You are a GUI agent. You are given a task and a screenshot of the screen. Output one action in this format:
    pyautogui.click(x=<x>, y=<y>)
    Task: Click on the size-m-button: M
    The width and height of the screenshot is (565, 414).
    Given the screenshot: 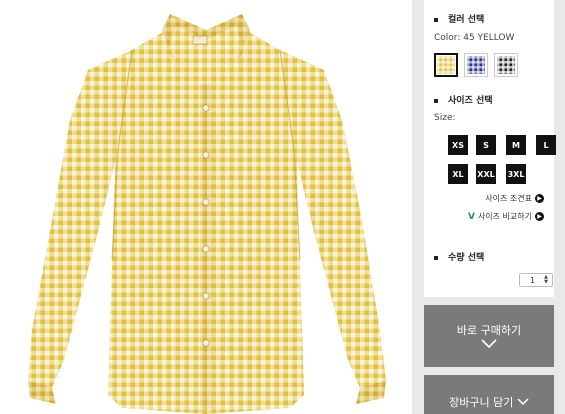 What is the action you would take?
    pyautogui.click(x=516, y=145)
    